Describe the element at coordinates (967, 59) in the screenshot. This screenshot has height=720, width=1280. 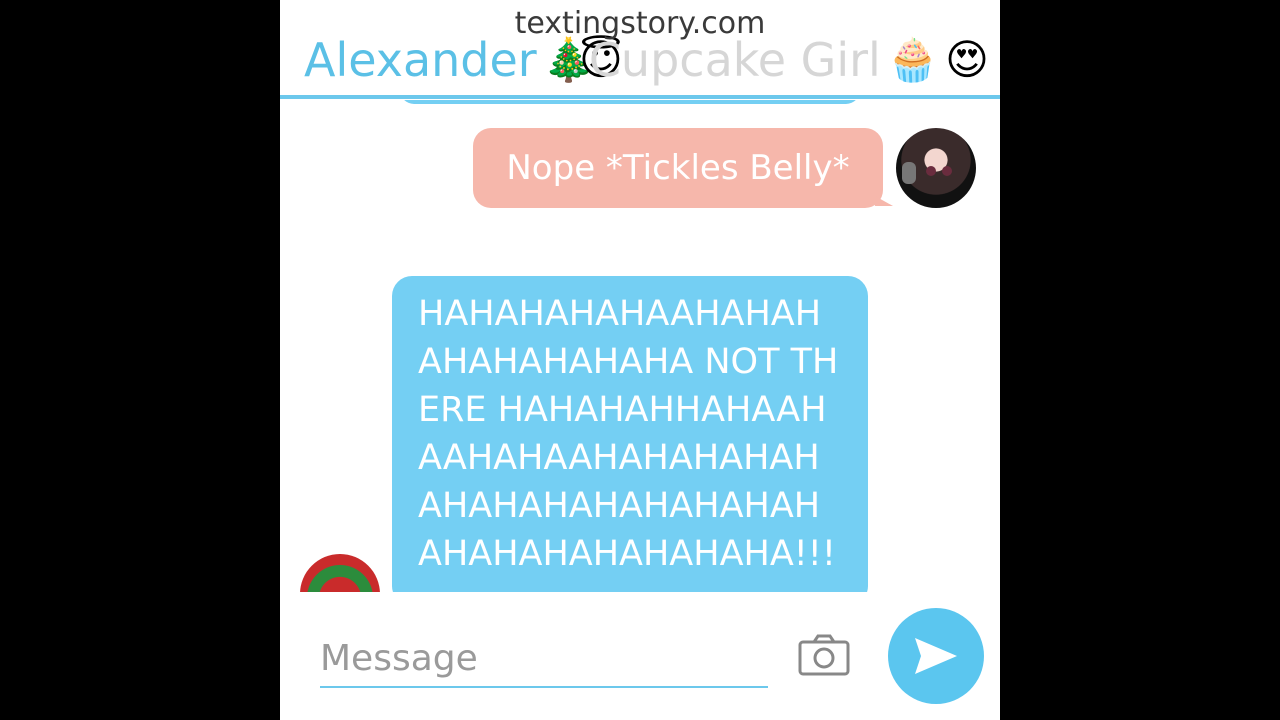
I see `heart-eyes-emoji: 😍` at that location.